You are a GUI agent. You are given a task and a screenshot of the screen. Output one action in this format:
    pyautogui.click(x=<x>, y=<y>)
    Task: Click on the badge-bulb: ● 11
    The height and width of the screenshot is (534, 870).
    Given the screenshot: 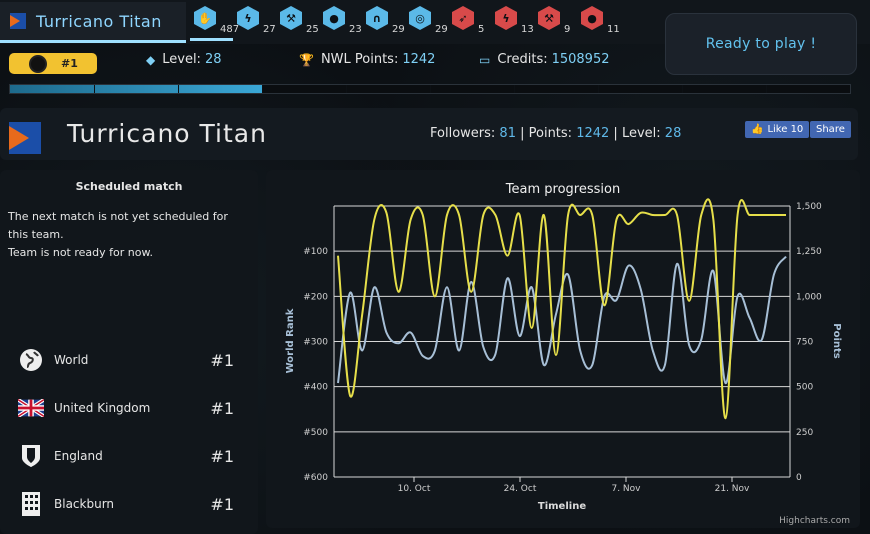 What is the action you would take?
    pyautogui.click(x=598, y=22)
    